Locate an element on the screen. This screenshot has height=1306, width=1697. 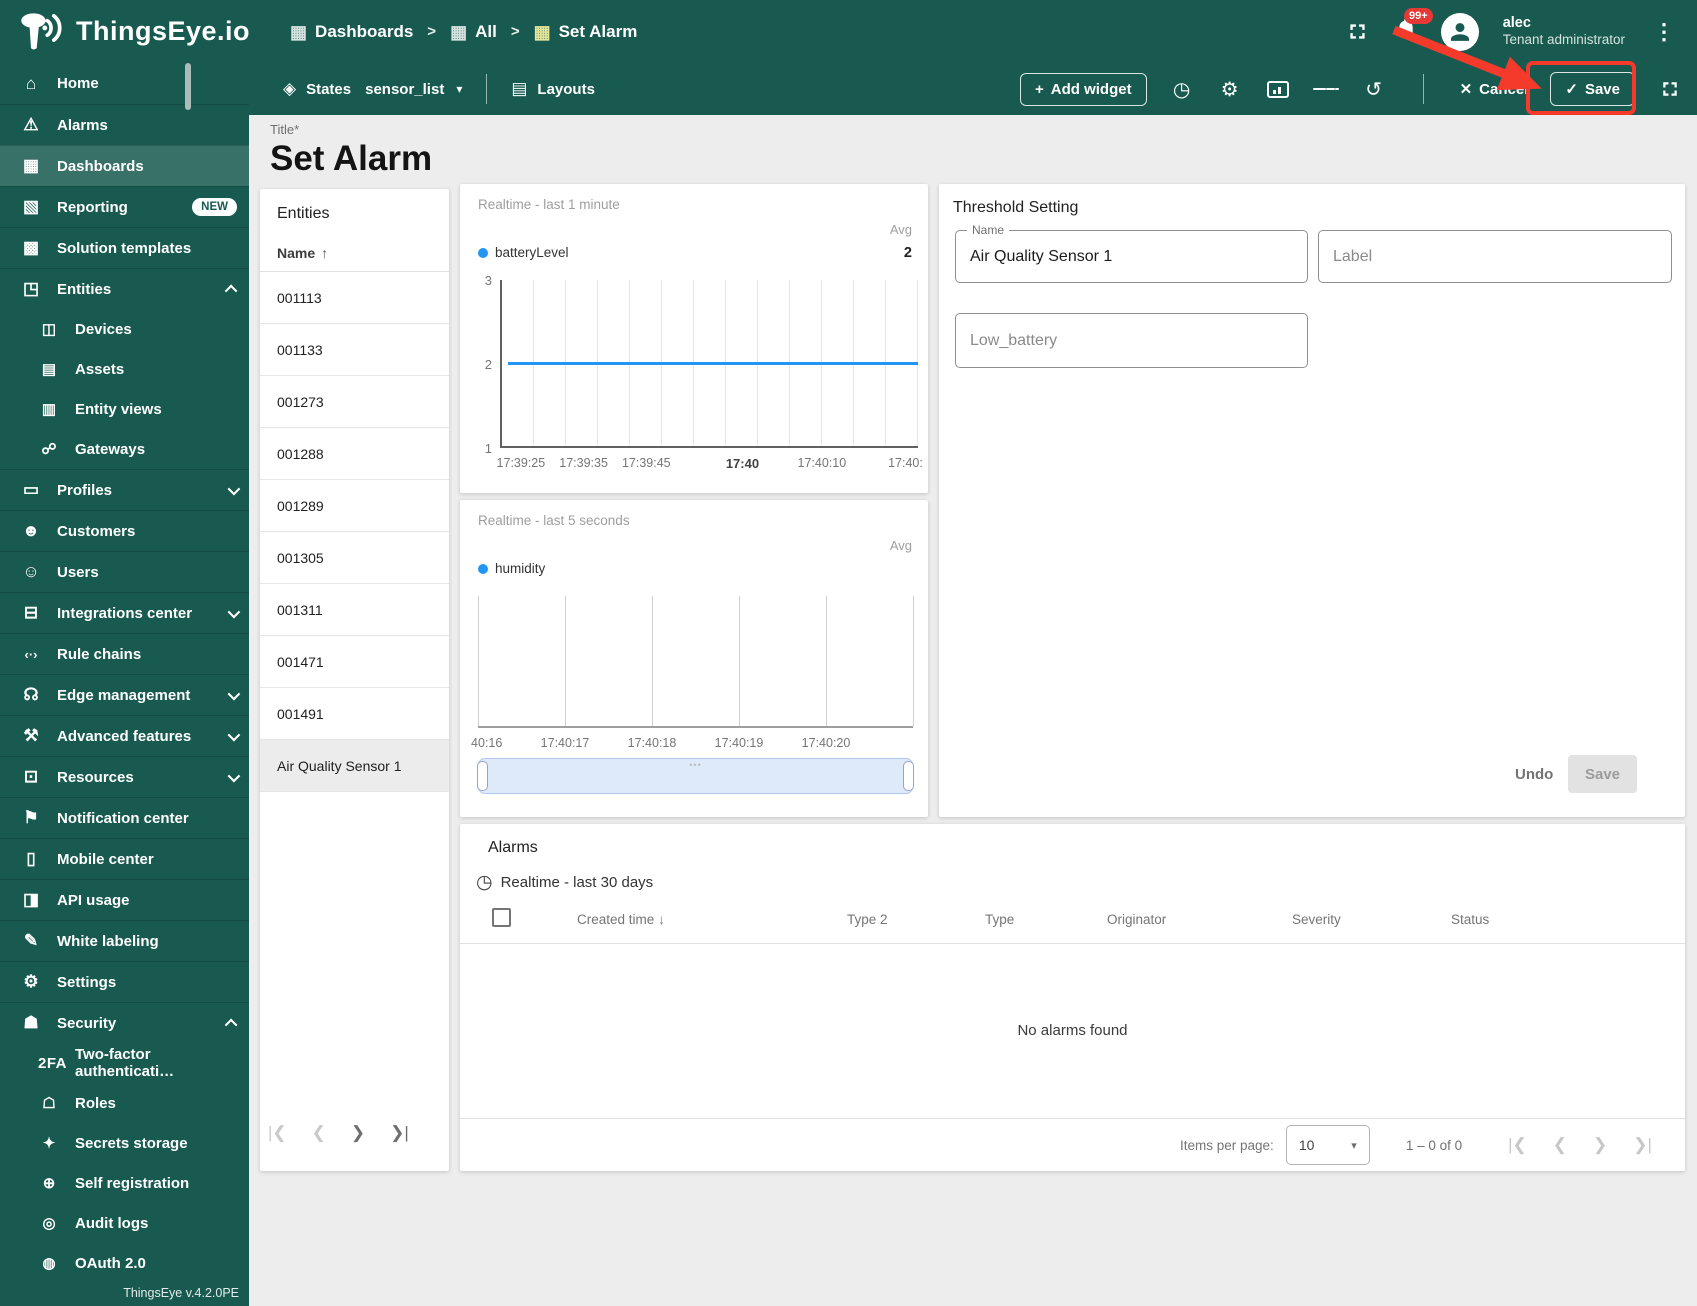
time-range-slider: ••• is located at coordinates (695, 776).